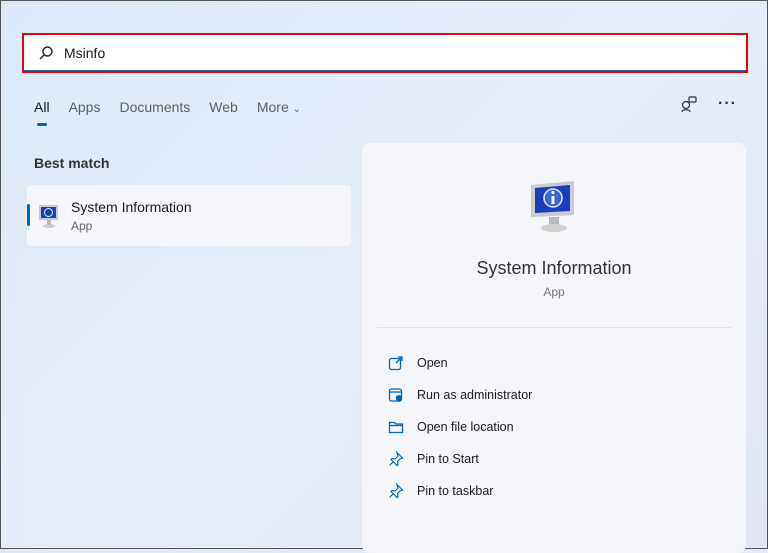 This screenshot has height=553, width=768. Describe the element at coordinates (554, 327) in the screenshot. I see `divider` at that location.